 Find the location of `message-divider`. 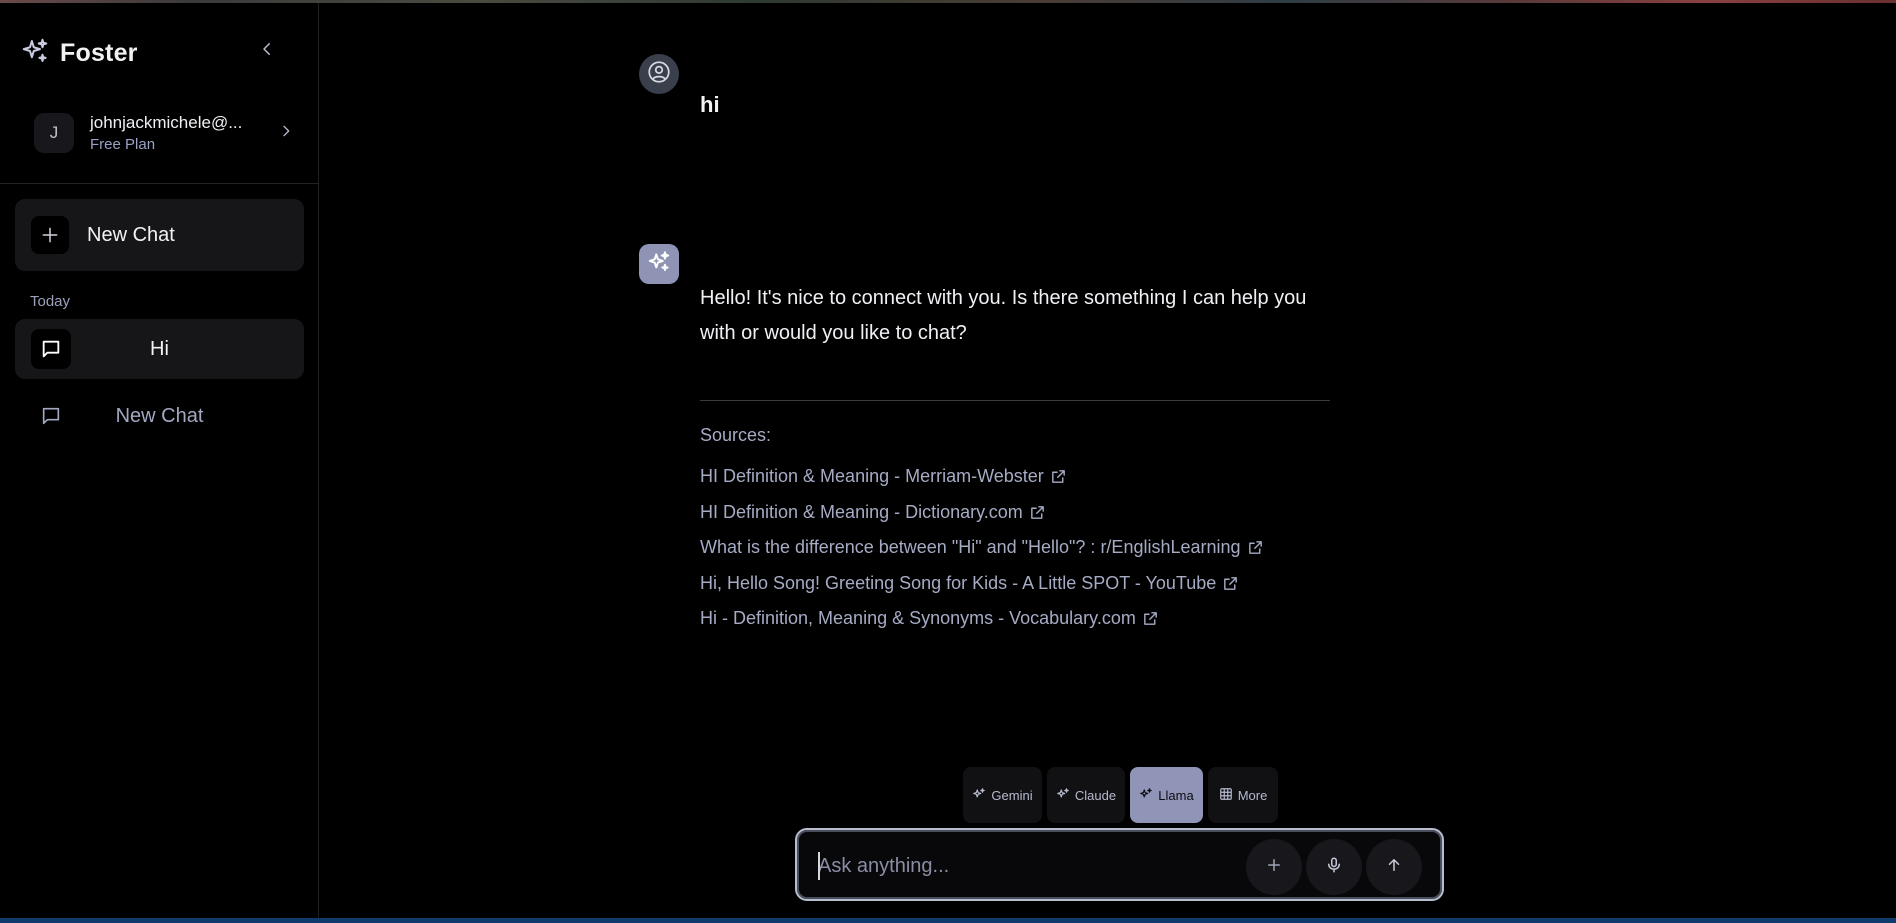

message-divider is located at coordinates (1015, 400).